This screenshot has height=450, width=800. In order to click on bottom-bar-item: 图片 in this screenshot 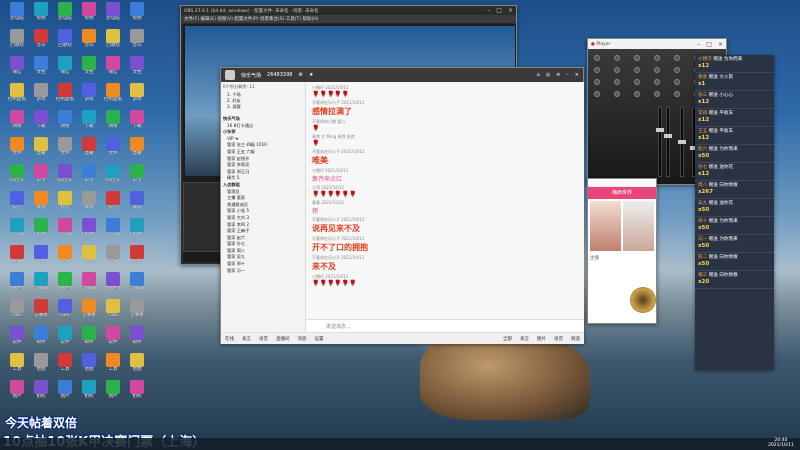, I will do `click(541, 339)`.